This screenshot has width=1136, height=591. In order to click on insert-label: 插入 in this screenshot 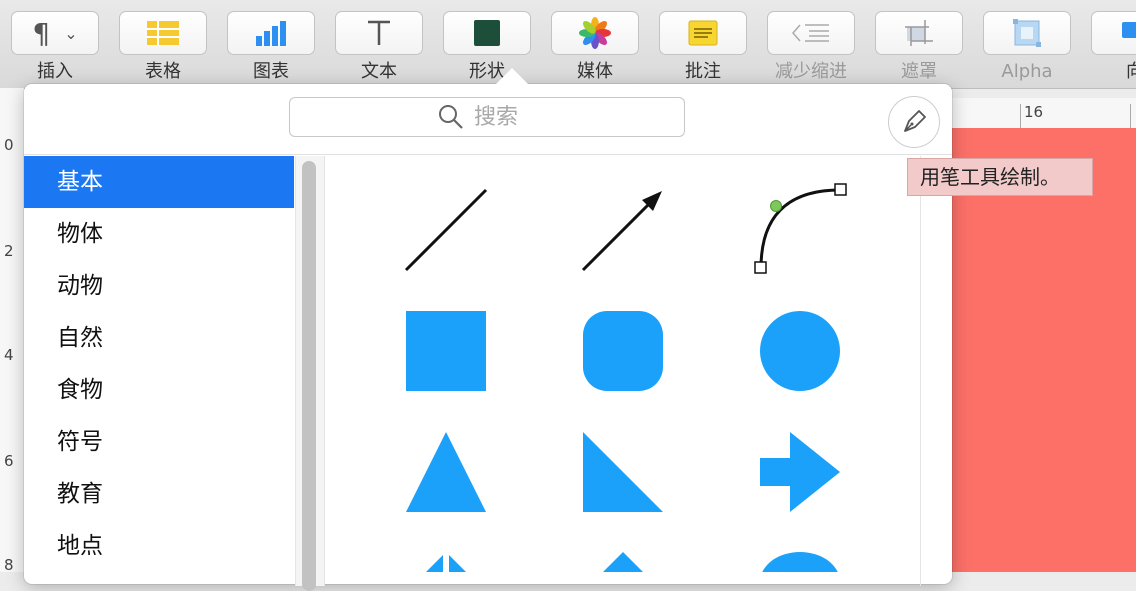, I will do `click(55, 71)`.